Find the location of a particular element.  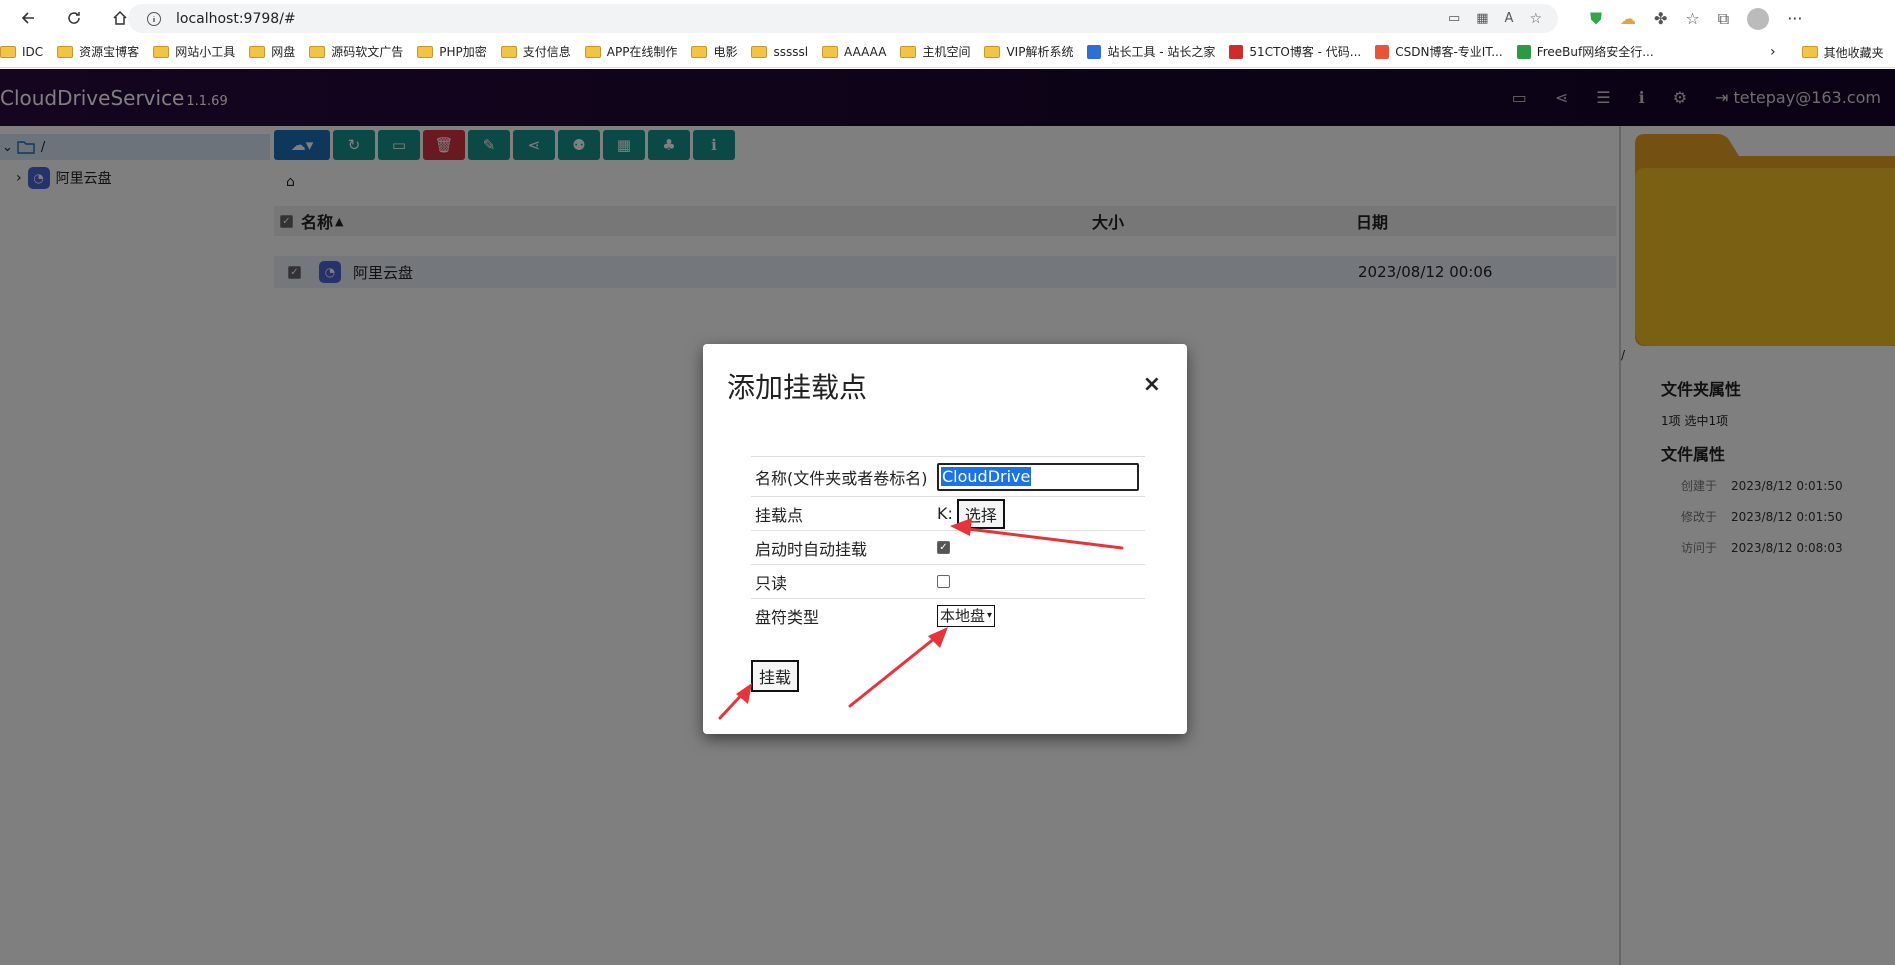

info-icon is located at coordinates (154, 19).